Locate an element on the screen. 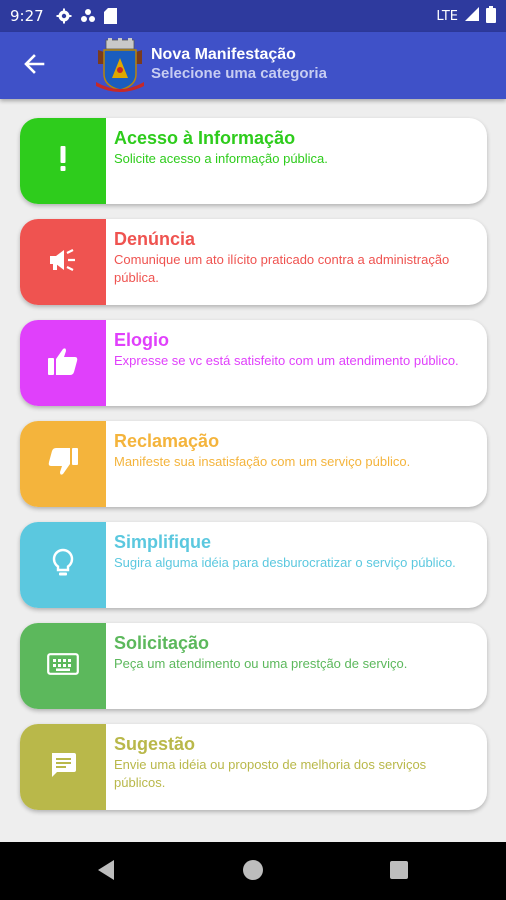  thumbs-up-icon is located at coordinates (63, 363).